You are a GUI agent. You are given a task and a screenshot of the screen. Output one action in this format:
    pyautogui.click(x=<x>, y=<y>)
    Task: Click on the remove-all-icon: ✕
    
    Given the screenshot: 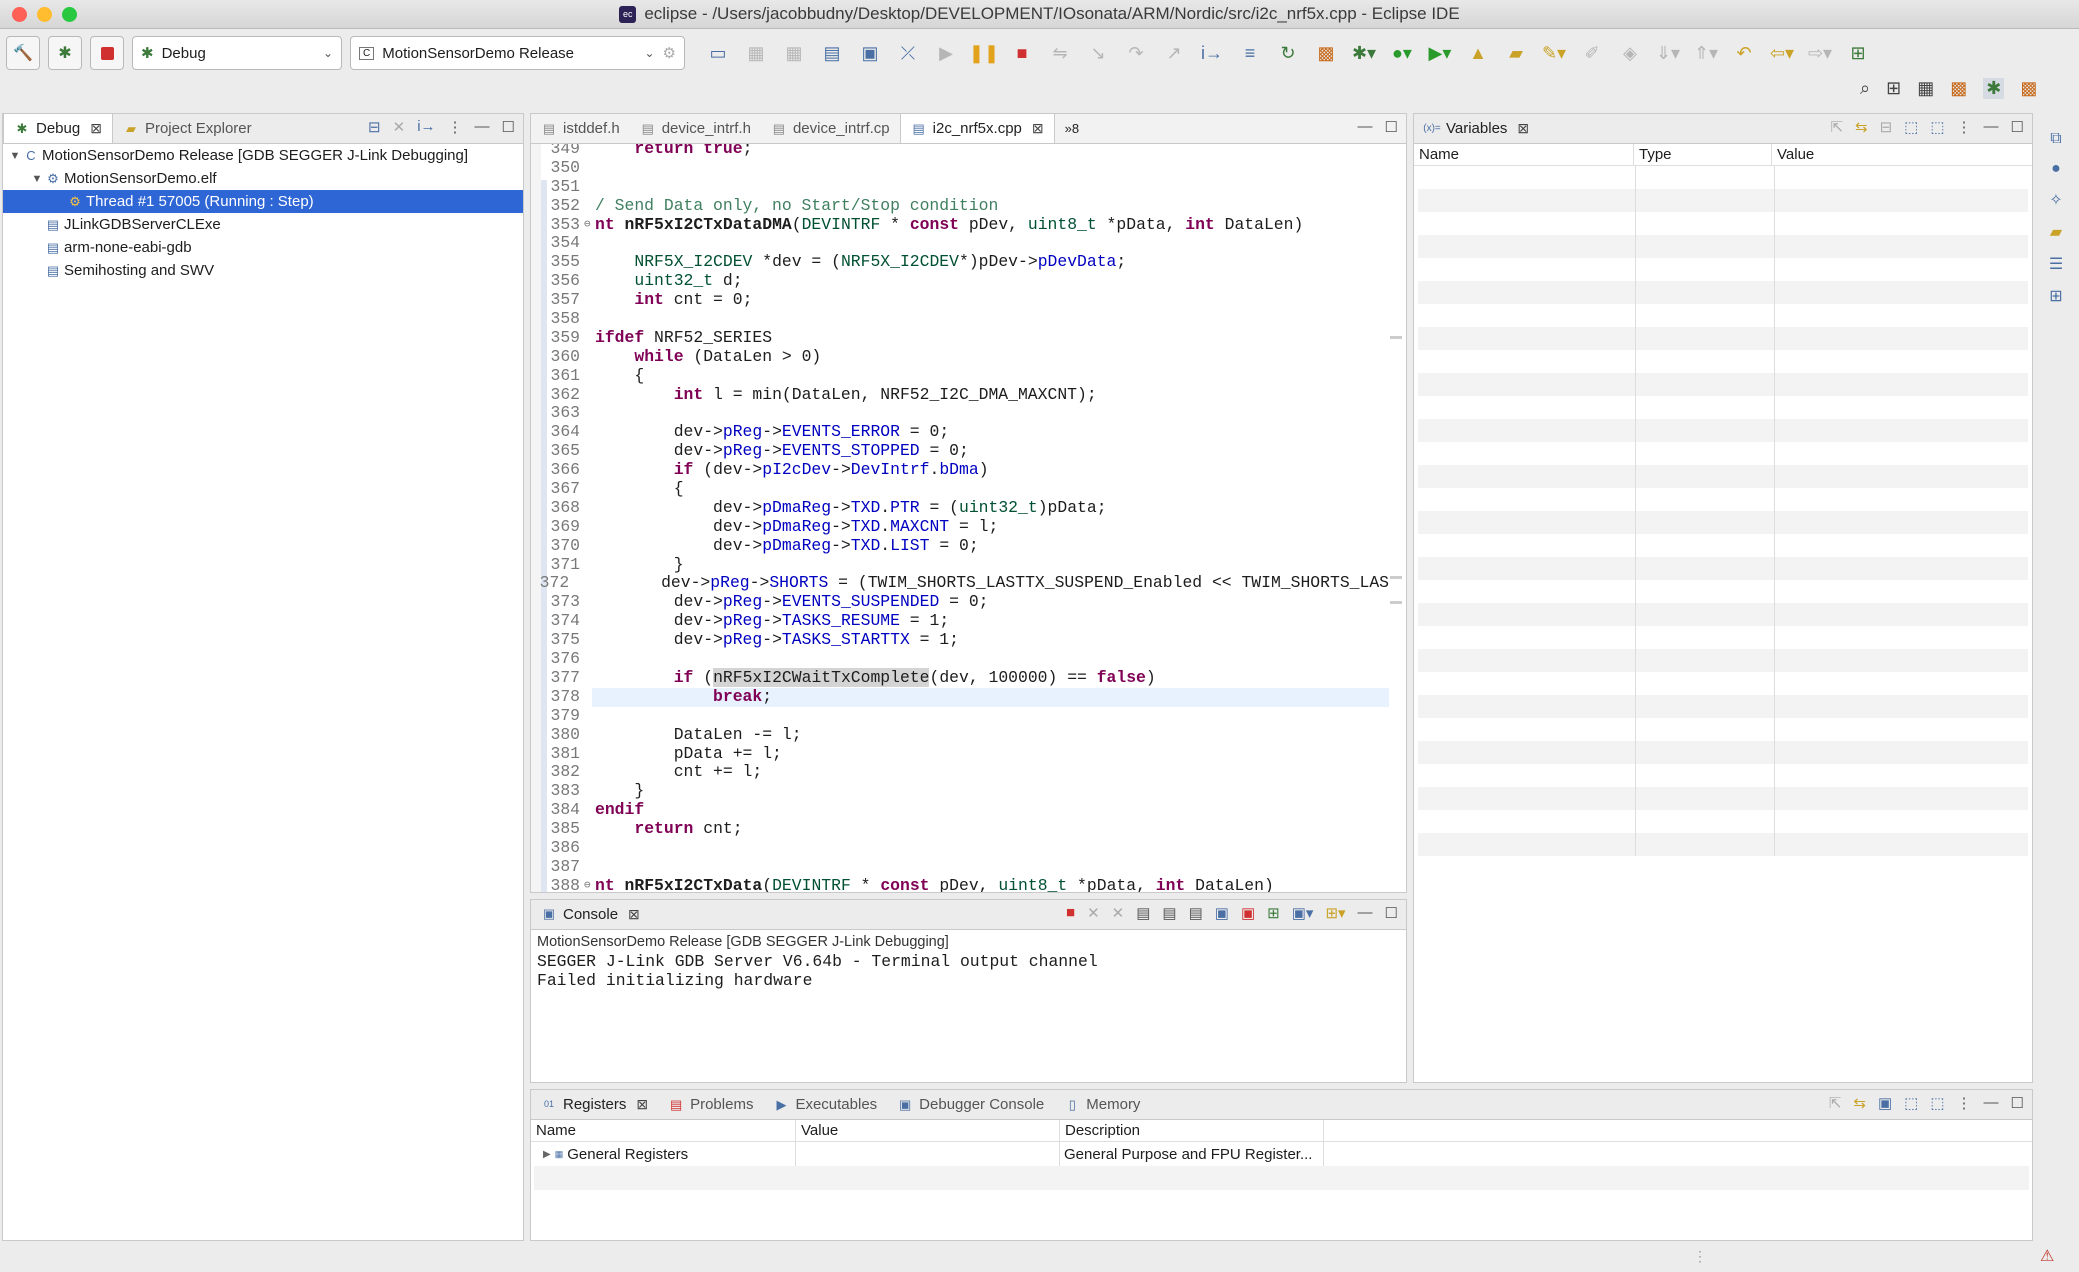 What is the action you would take?
    pyautogui.click(x=1118, y=913)
    